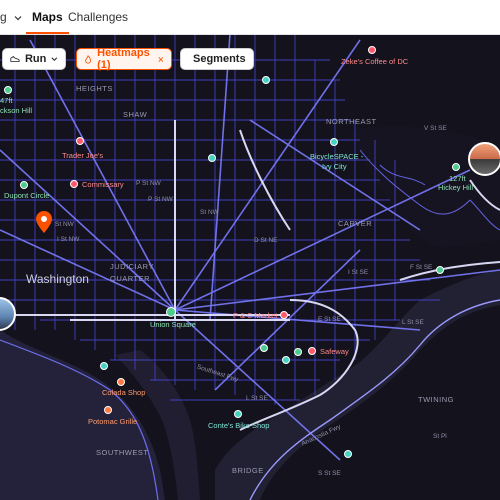  I want to click on nav-tab-maps: Maps, so click(47, 17).